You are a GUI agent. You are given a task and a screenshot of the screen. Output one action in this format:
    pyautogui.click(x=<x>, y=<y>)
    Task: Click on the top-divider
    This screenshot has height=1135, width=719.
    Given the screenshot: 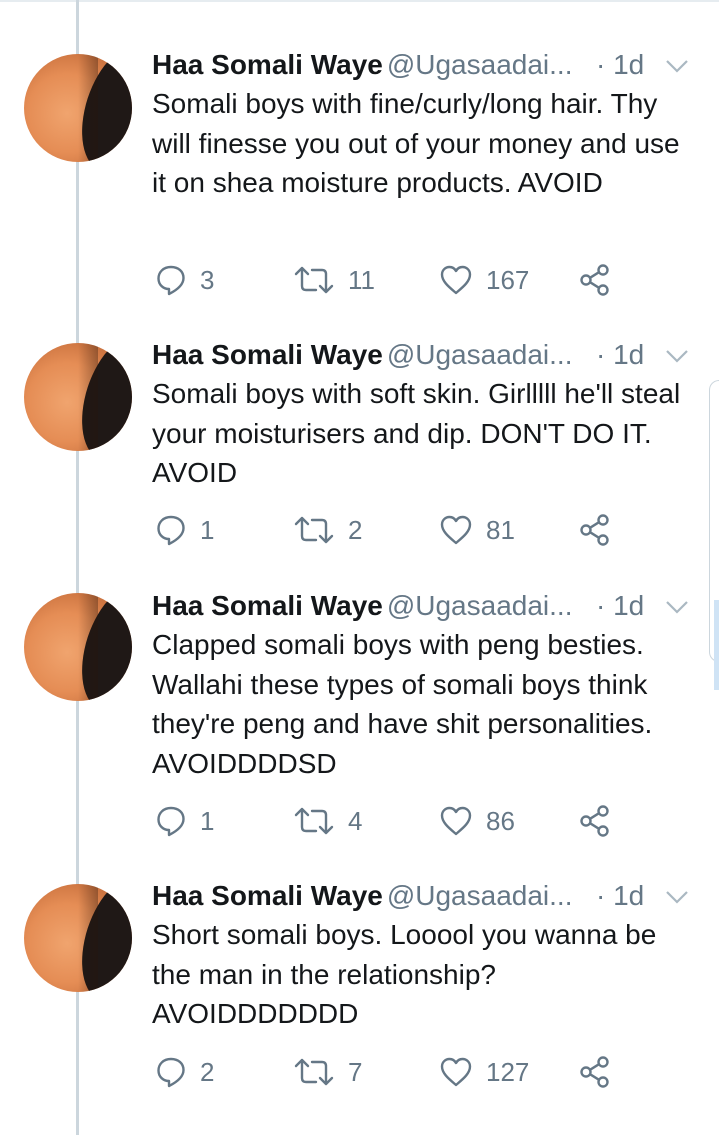 What is the action you would take?
    pyautogui.click(x=359, y=1)
    